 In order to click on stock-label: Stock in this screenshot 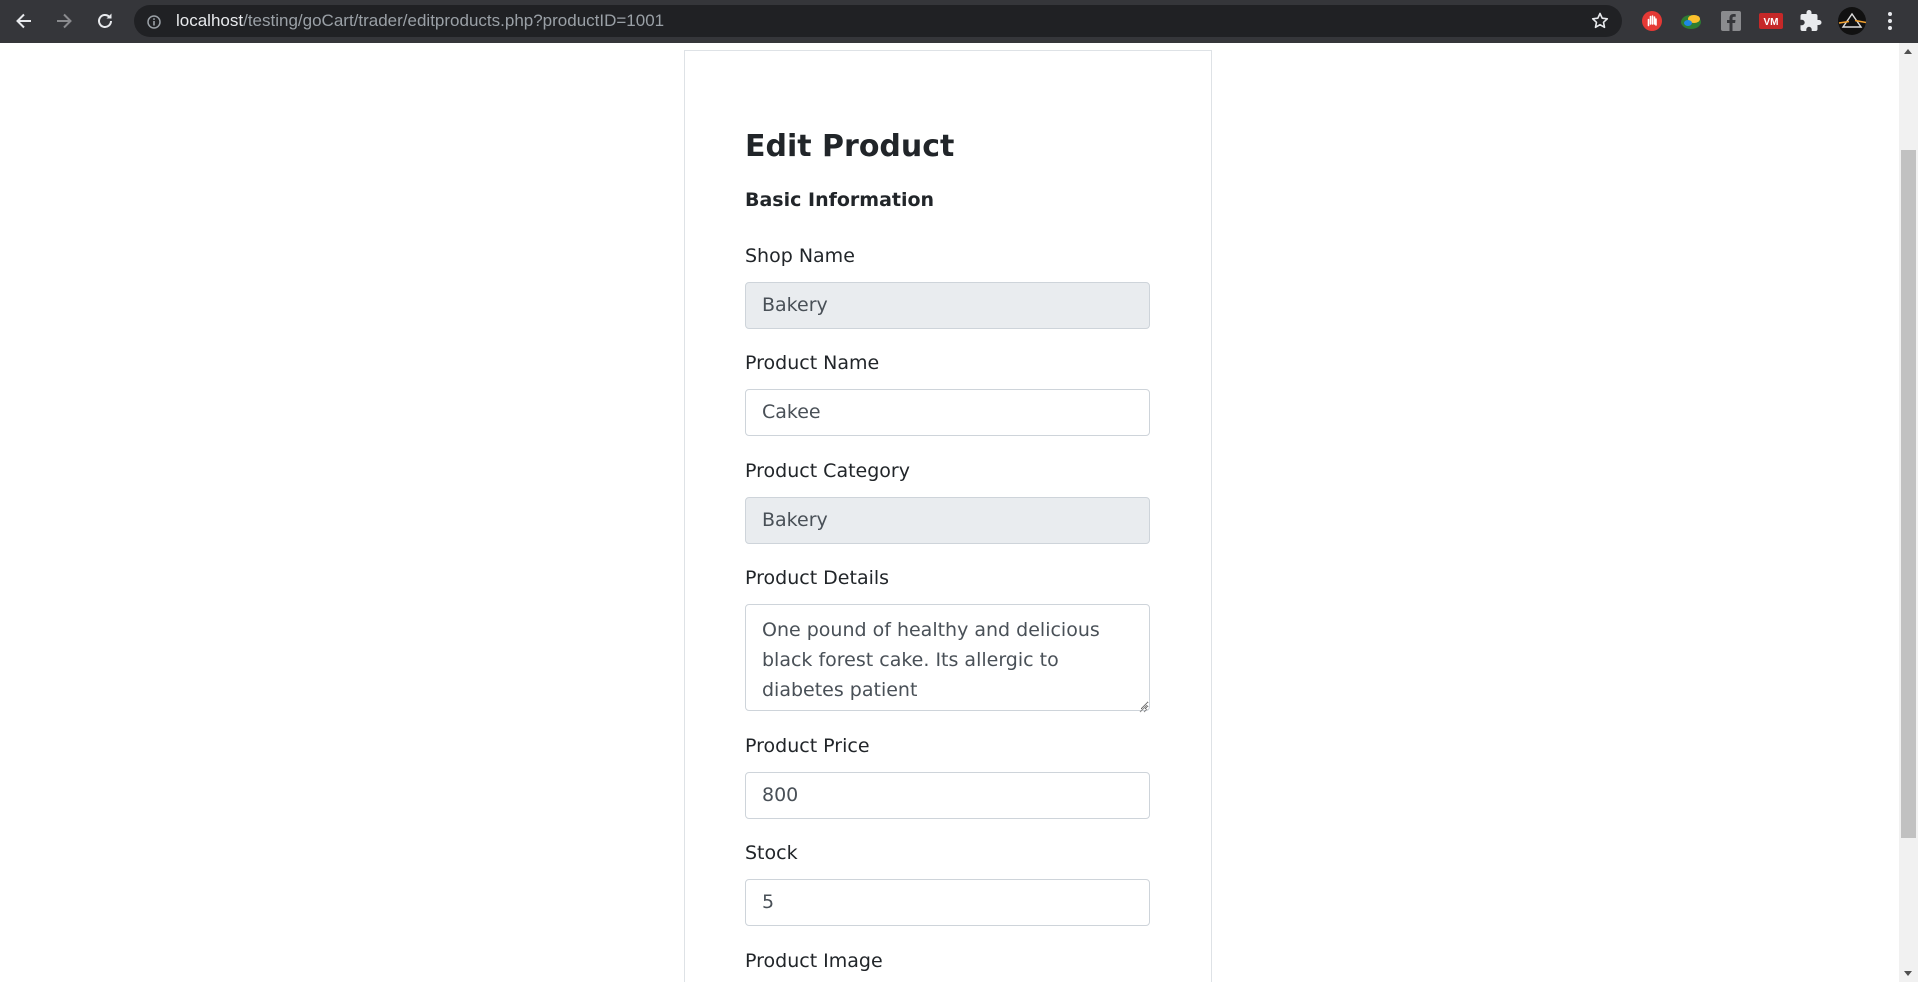, I will do `click(771, 853)`.